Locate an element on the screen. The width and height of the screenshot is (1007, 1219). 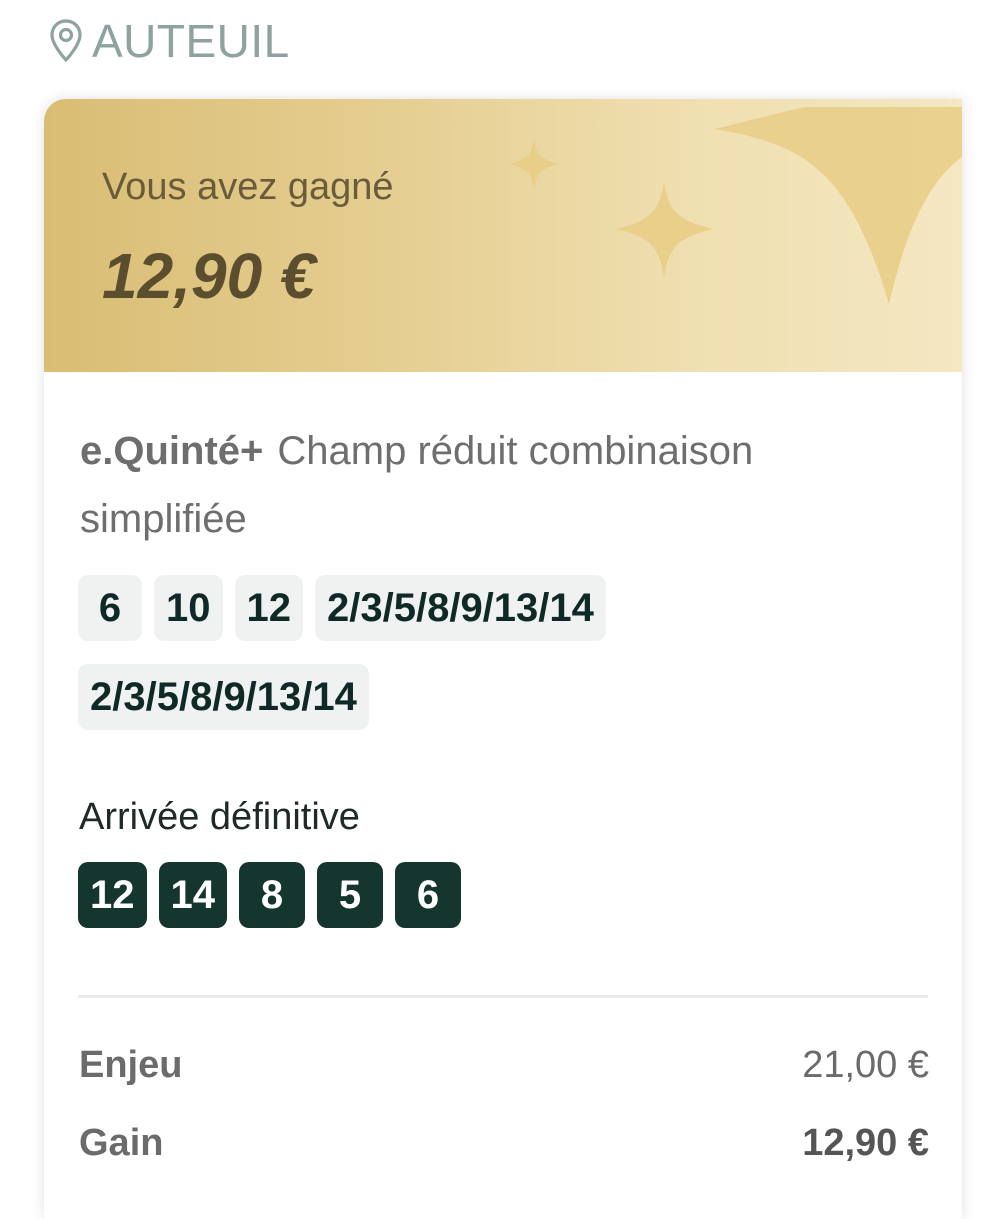
arrival-chip: 12 is located at coordinates (112, 895).